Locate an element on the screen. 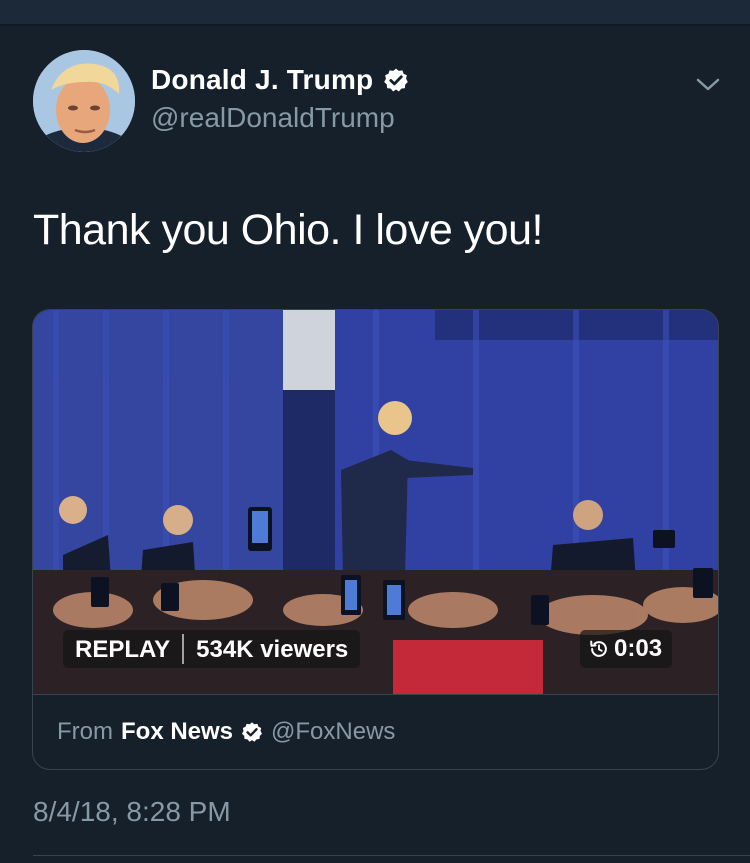  author-name: Donald J. Trump is located at coordinates (262, 80).